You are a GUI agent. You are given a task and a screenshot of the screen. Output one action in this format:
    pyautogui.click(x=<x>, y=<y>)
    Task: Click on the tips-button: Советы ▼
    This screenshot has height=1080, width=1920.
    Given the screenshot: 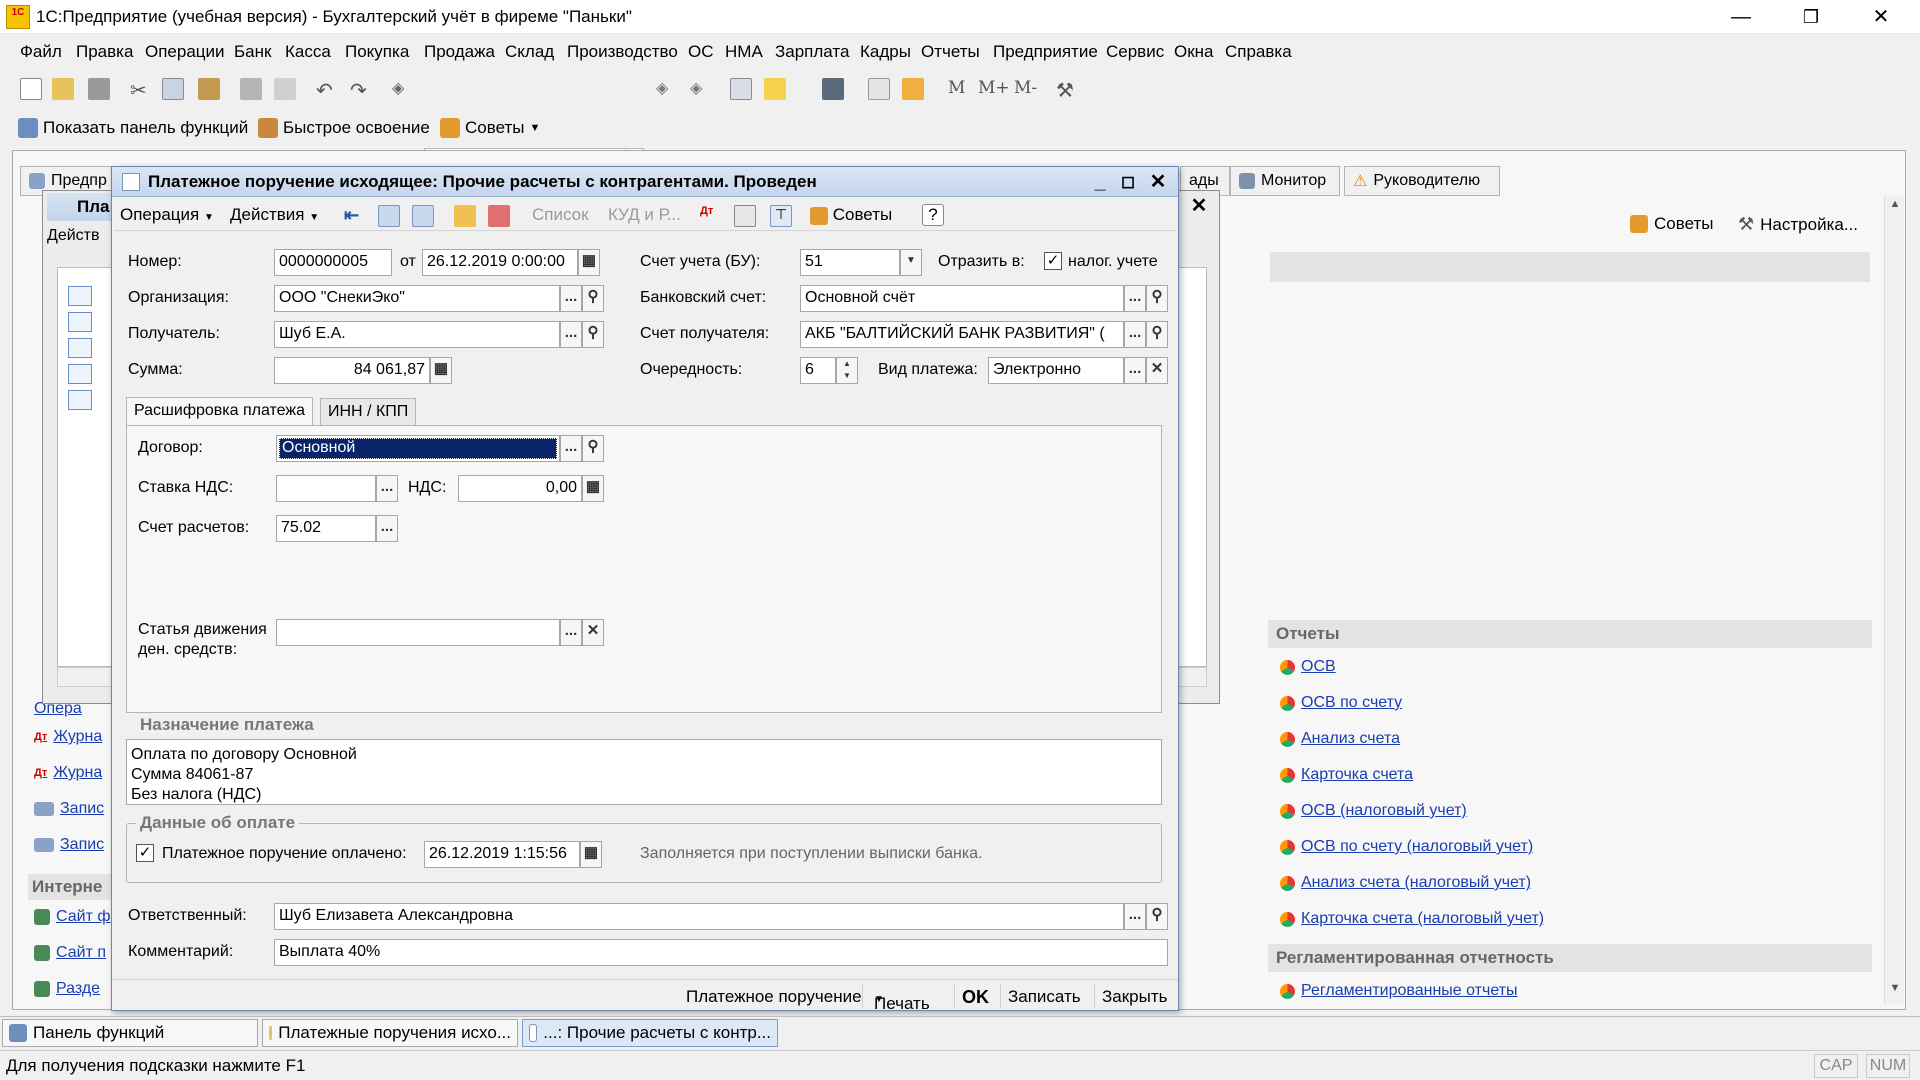 What is the action you would take?
    pyautogui.click(x=490, y=128)
    